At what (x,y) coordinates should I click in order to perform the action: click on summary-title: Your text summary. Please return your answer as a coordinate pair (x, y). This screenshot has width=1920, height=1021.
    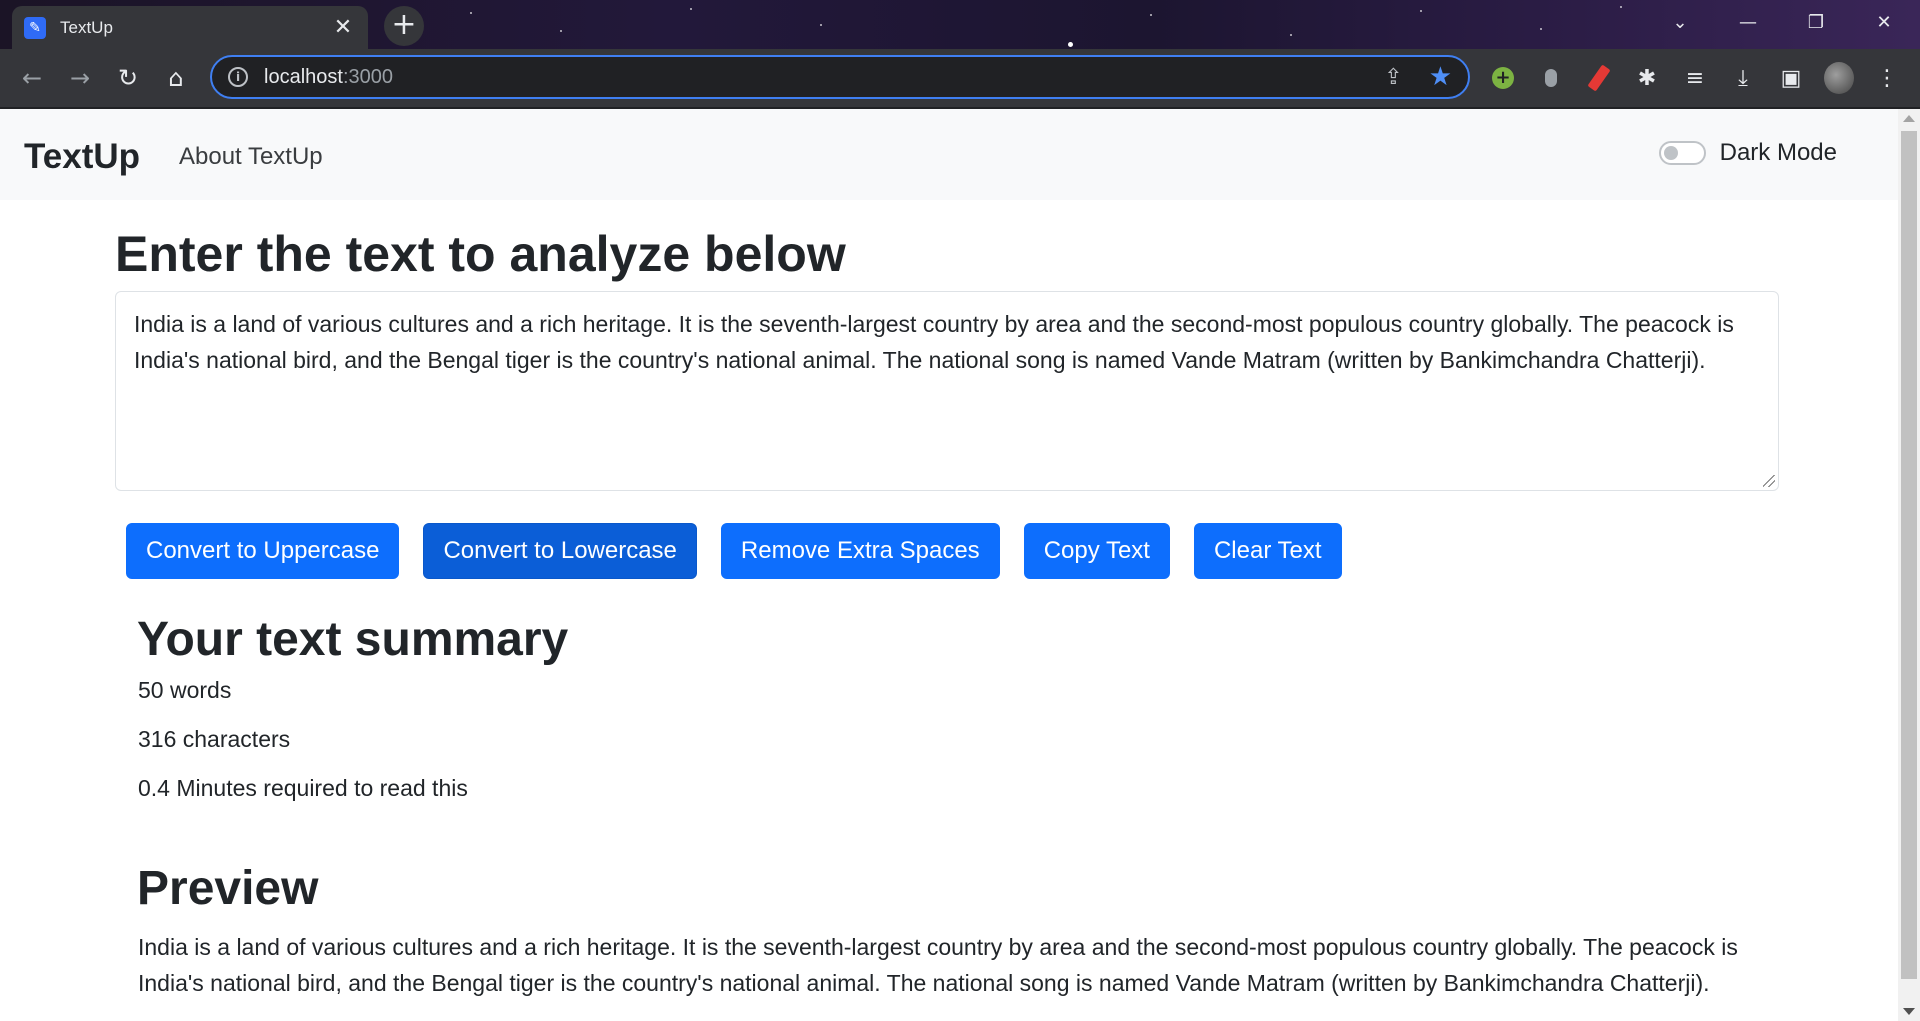
    Looking at the image, I should click on (353, 639).